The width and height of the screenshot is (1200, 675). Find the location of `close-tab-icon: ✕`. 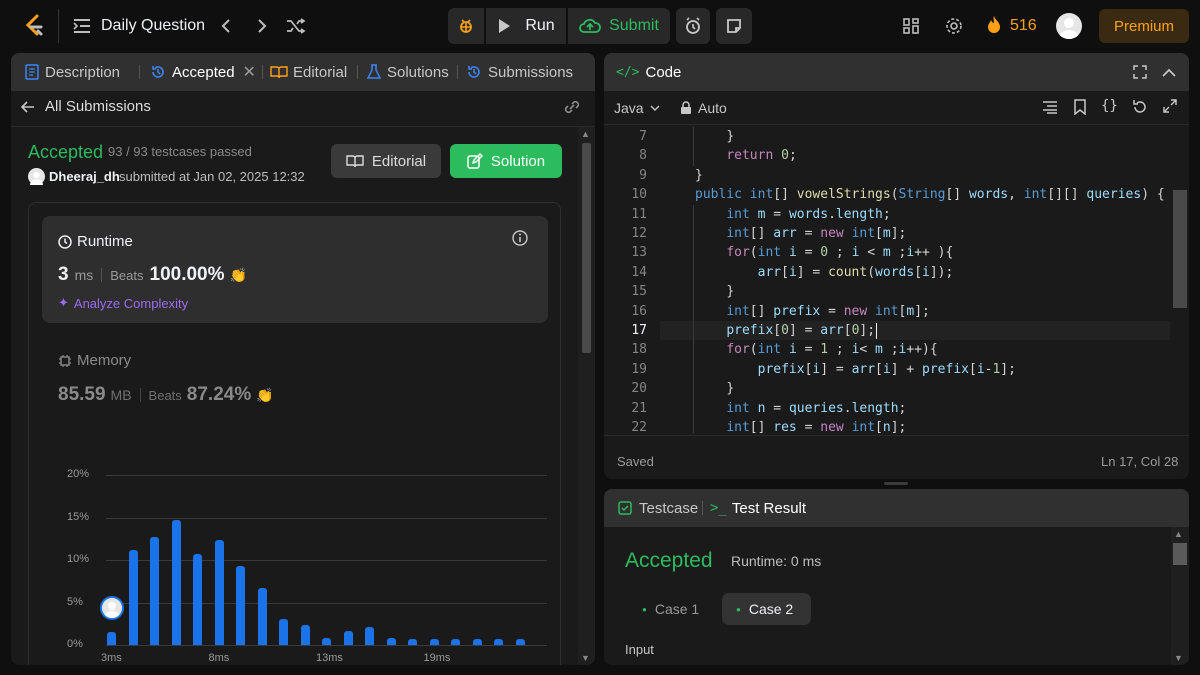

close-tab-icon: ✕ is located at coordinates (249, 72).